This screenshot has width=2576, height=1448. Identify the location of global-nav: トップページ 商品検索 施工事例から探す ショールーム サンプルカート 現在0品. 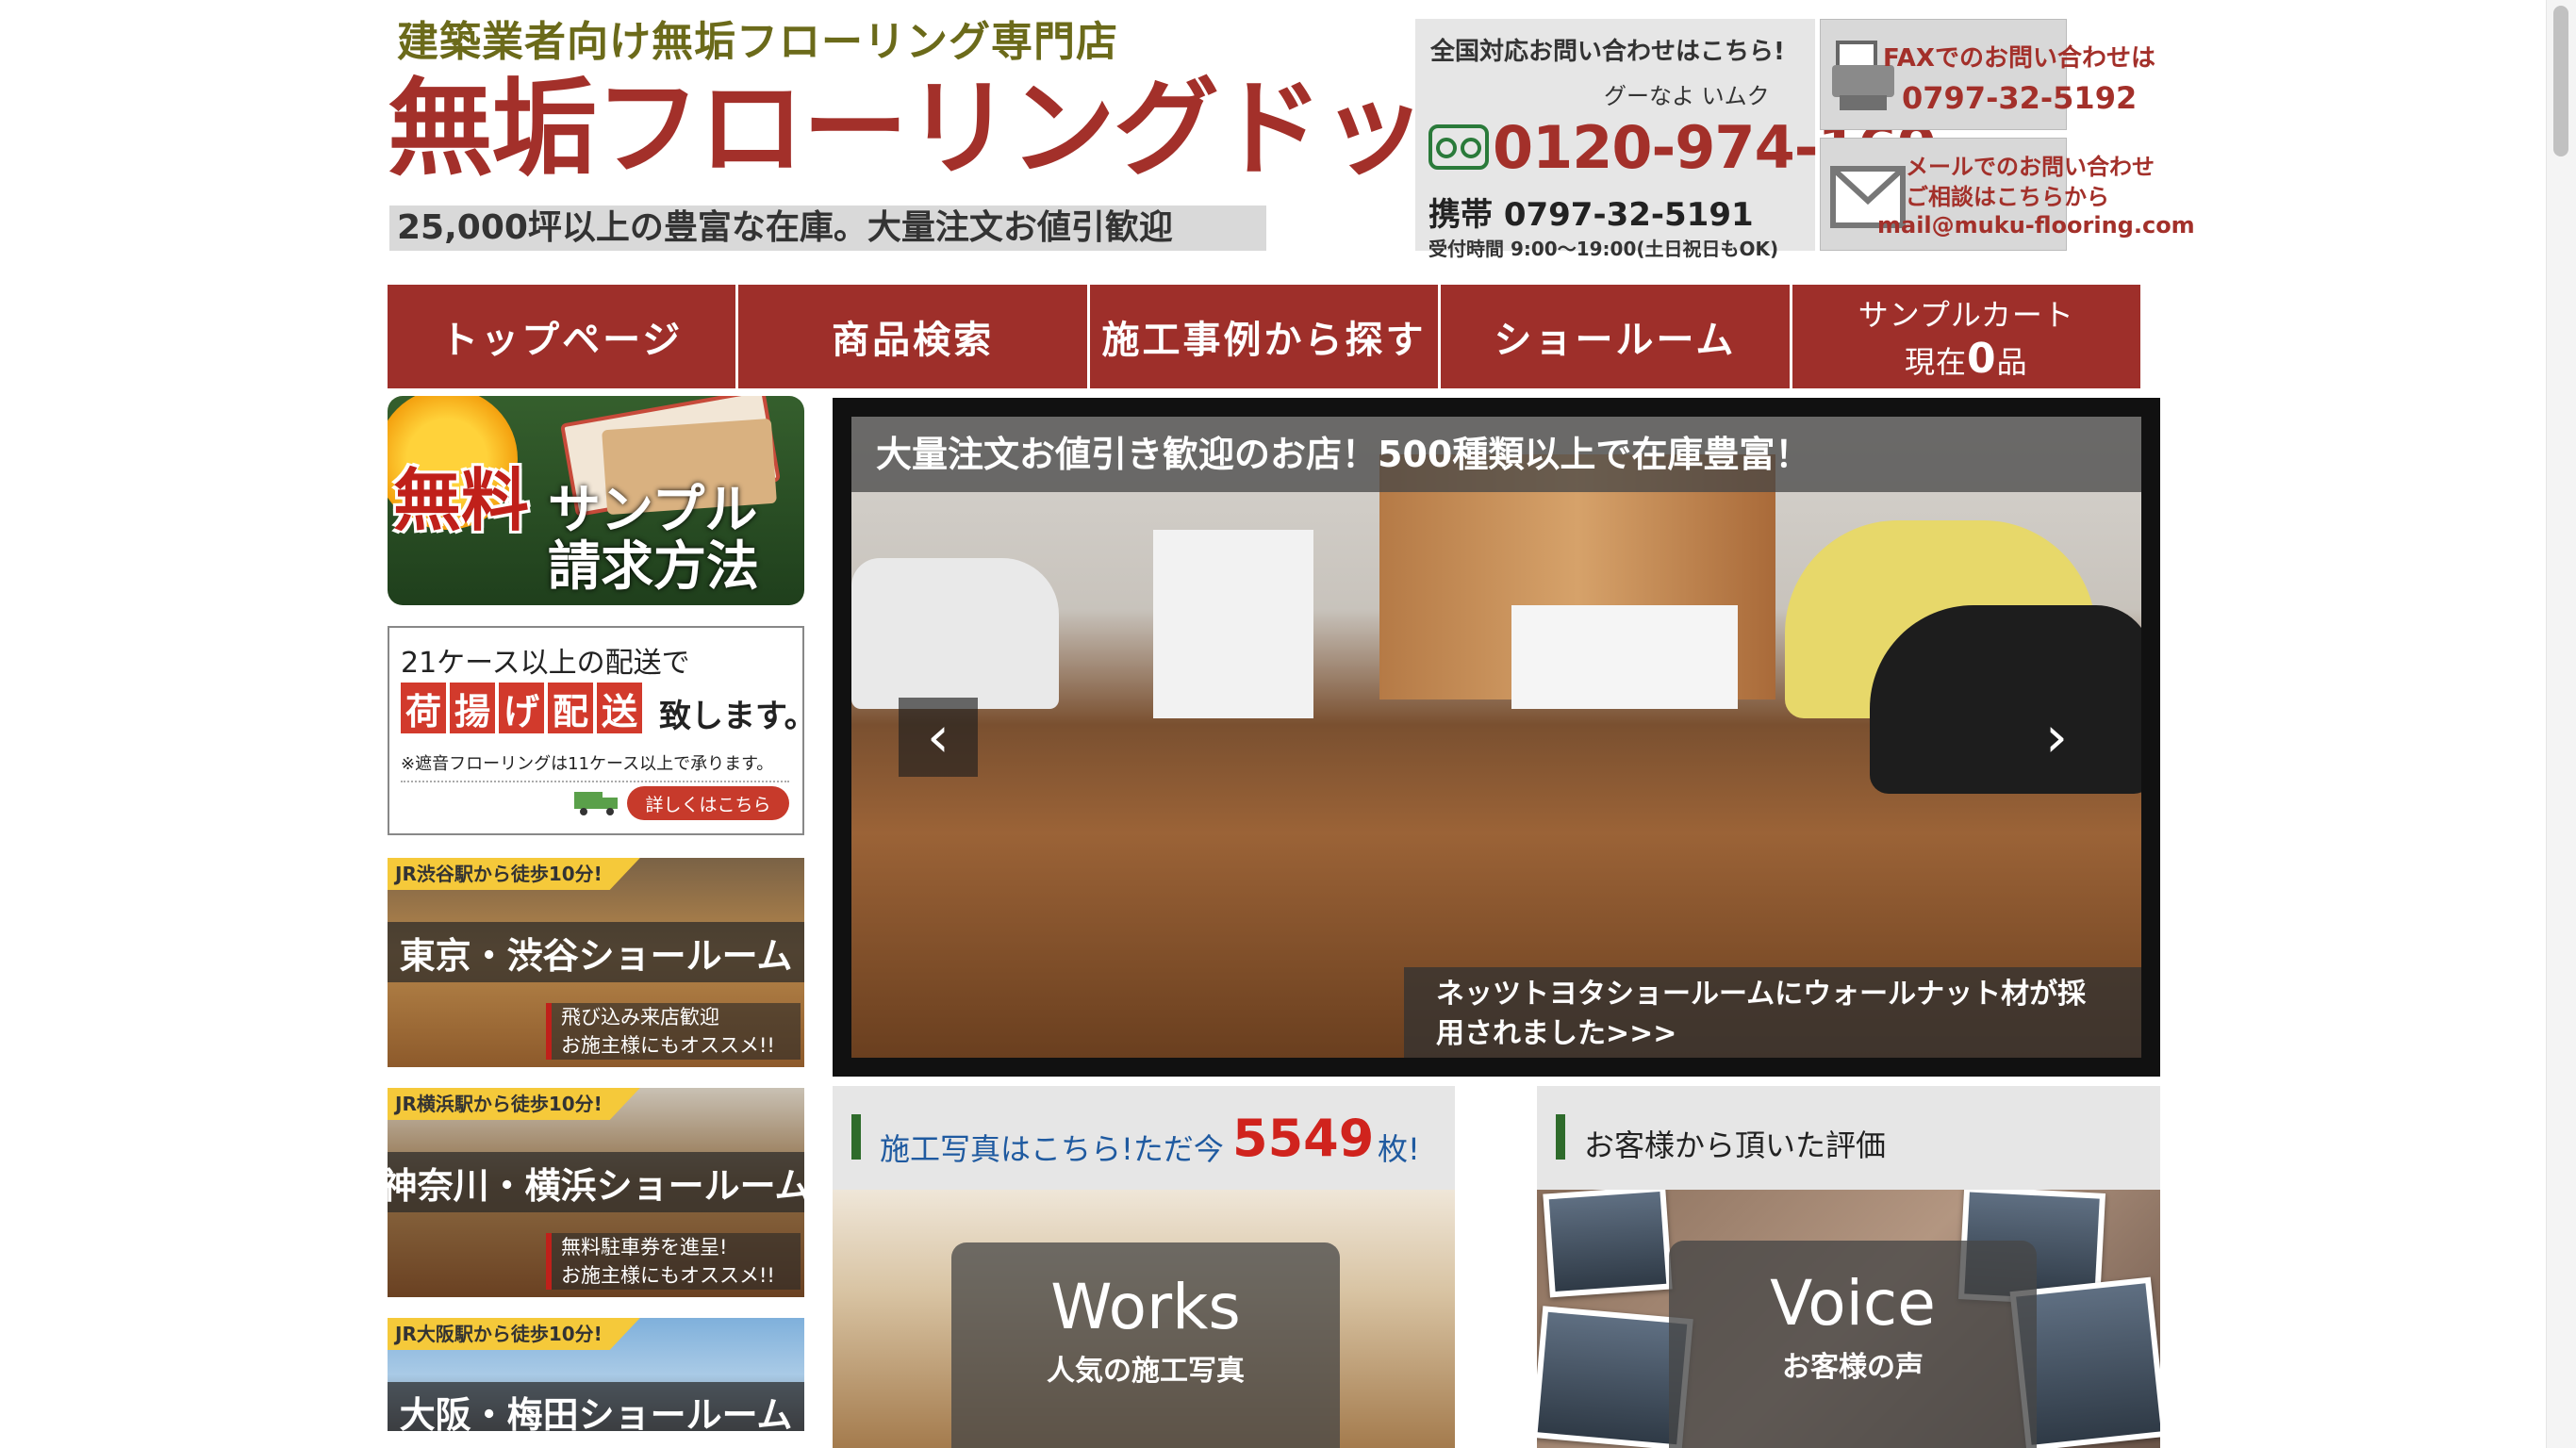
(1264, 336).